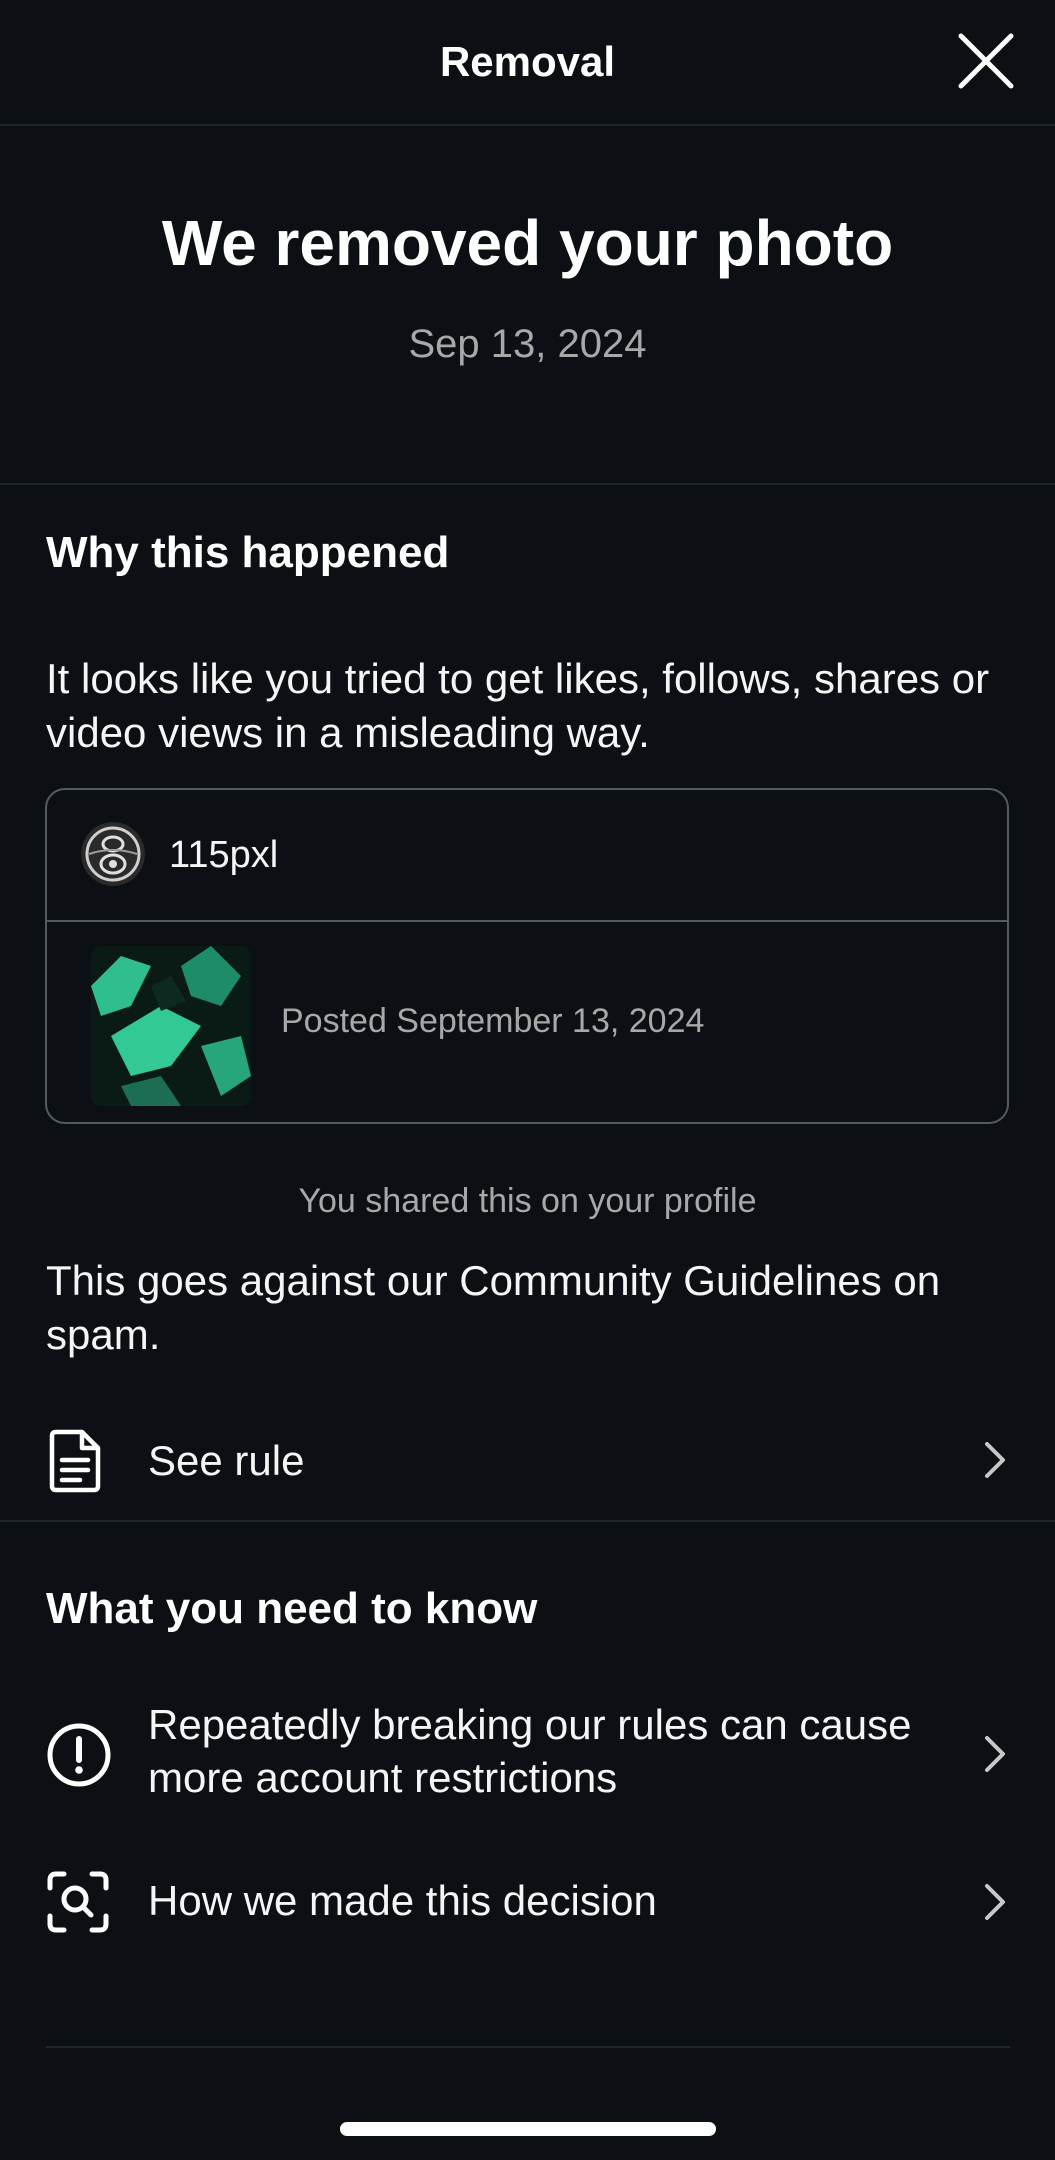  What do you see at coordinates (527, 344) in the screenshot?
I see `removal-date: Sep 13, 2024` at bounding box center [527, 344].